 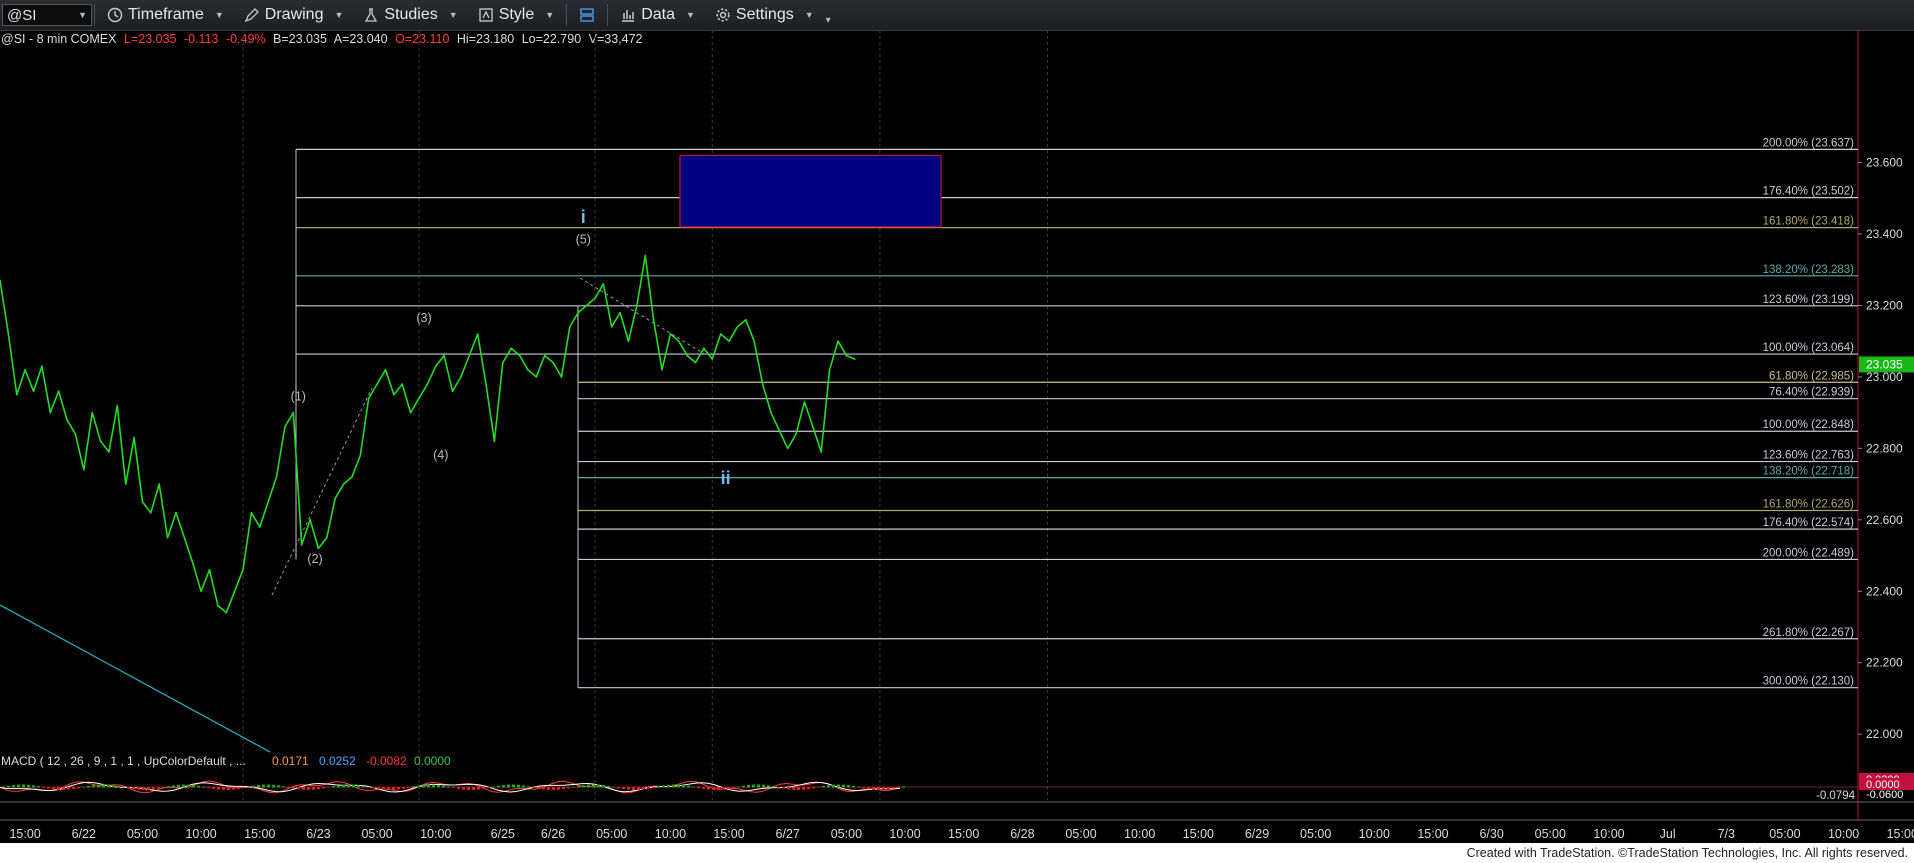 What do you see at coordinates (337, 761) in the screenshot?
I see `macd-value: 0.0252` at bounding box center [337, 761].